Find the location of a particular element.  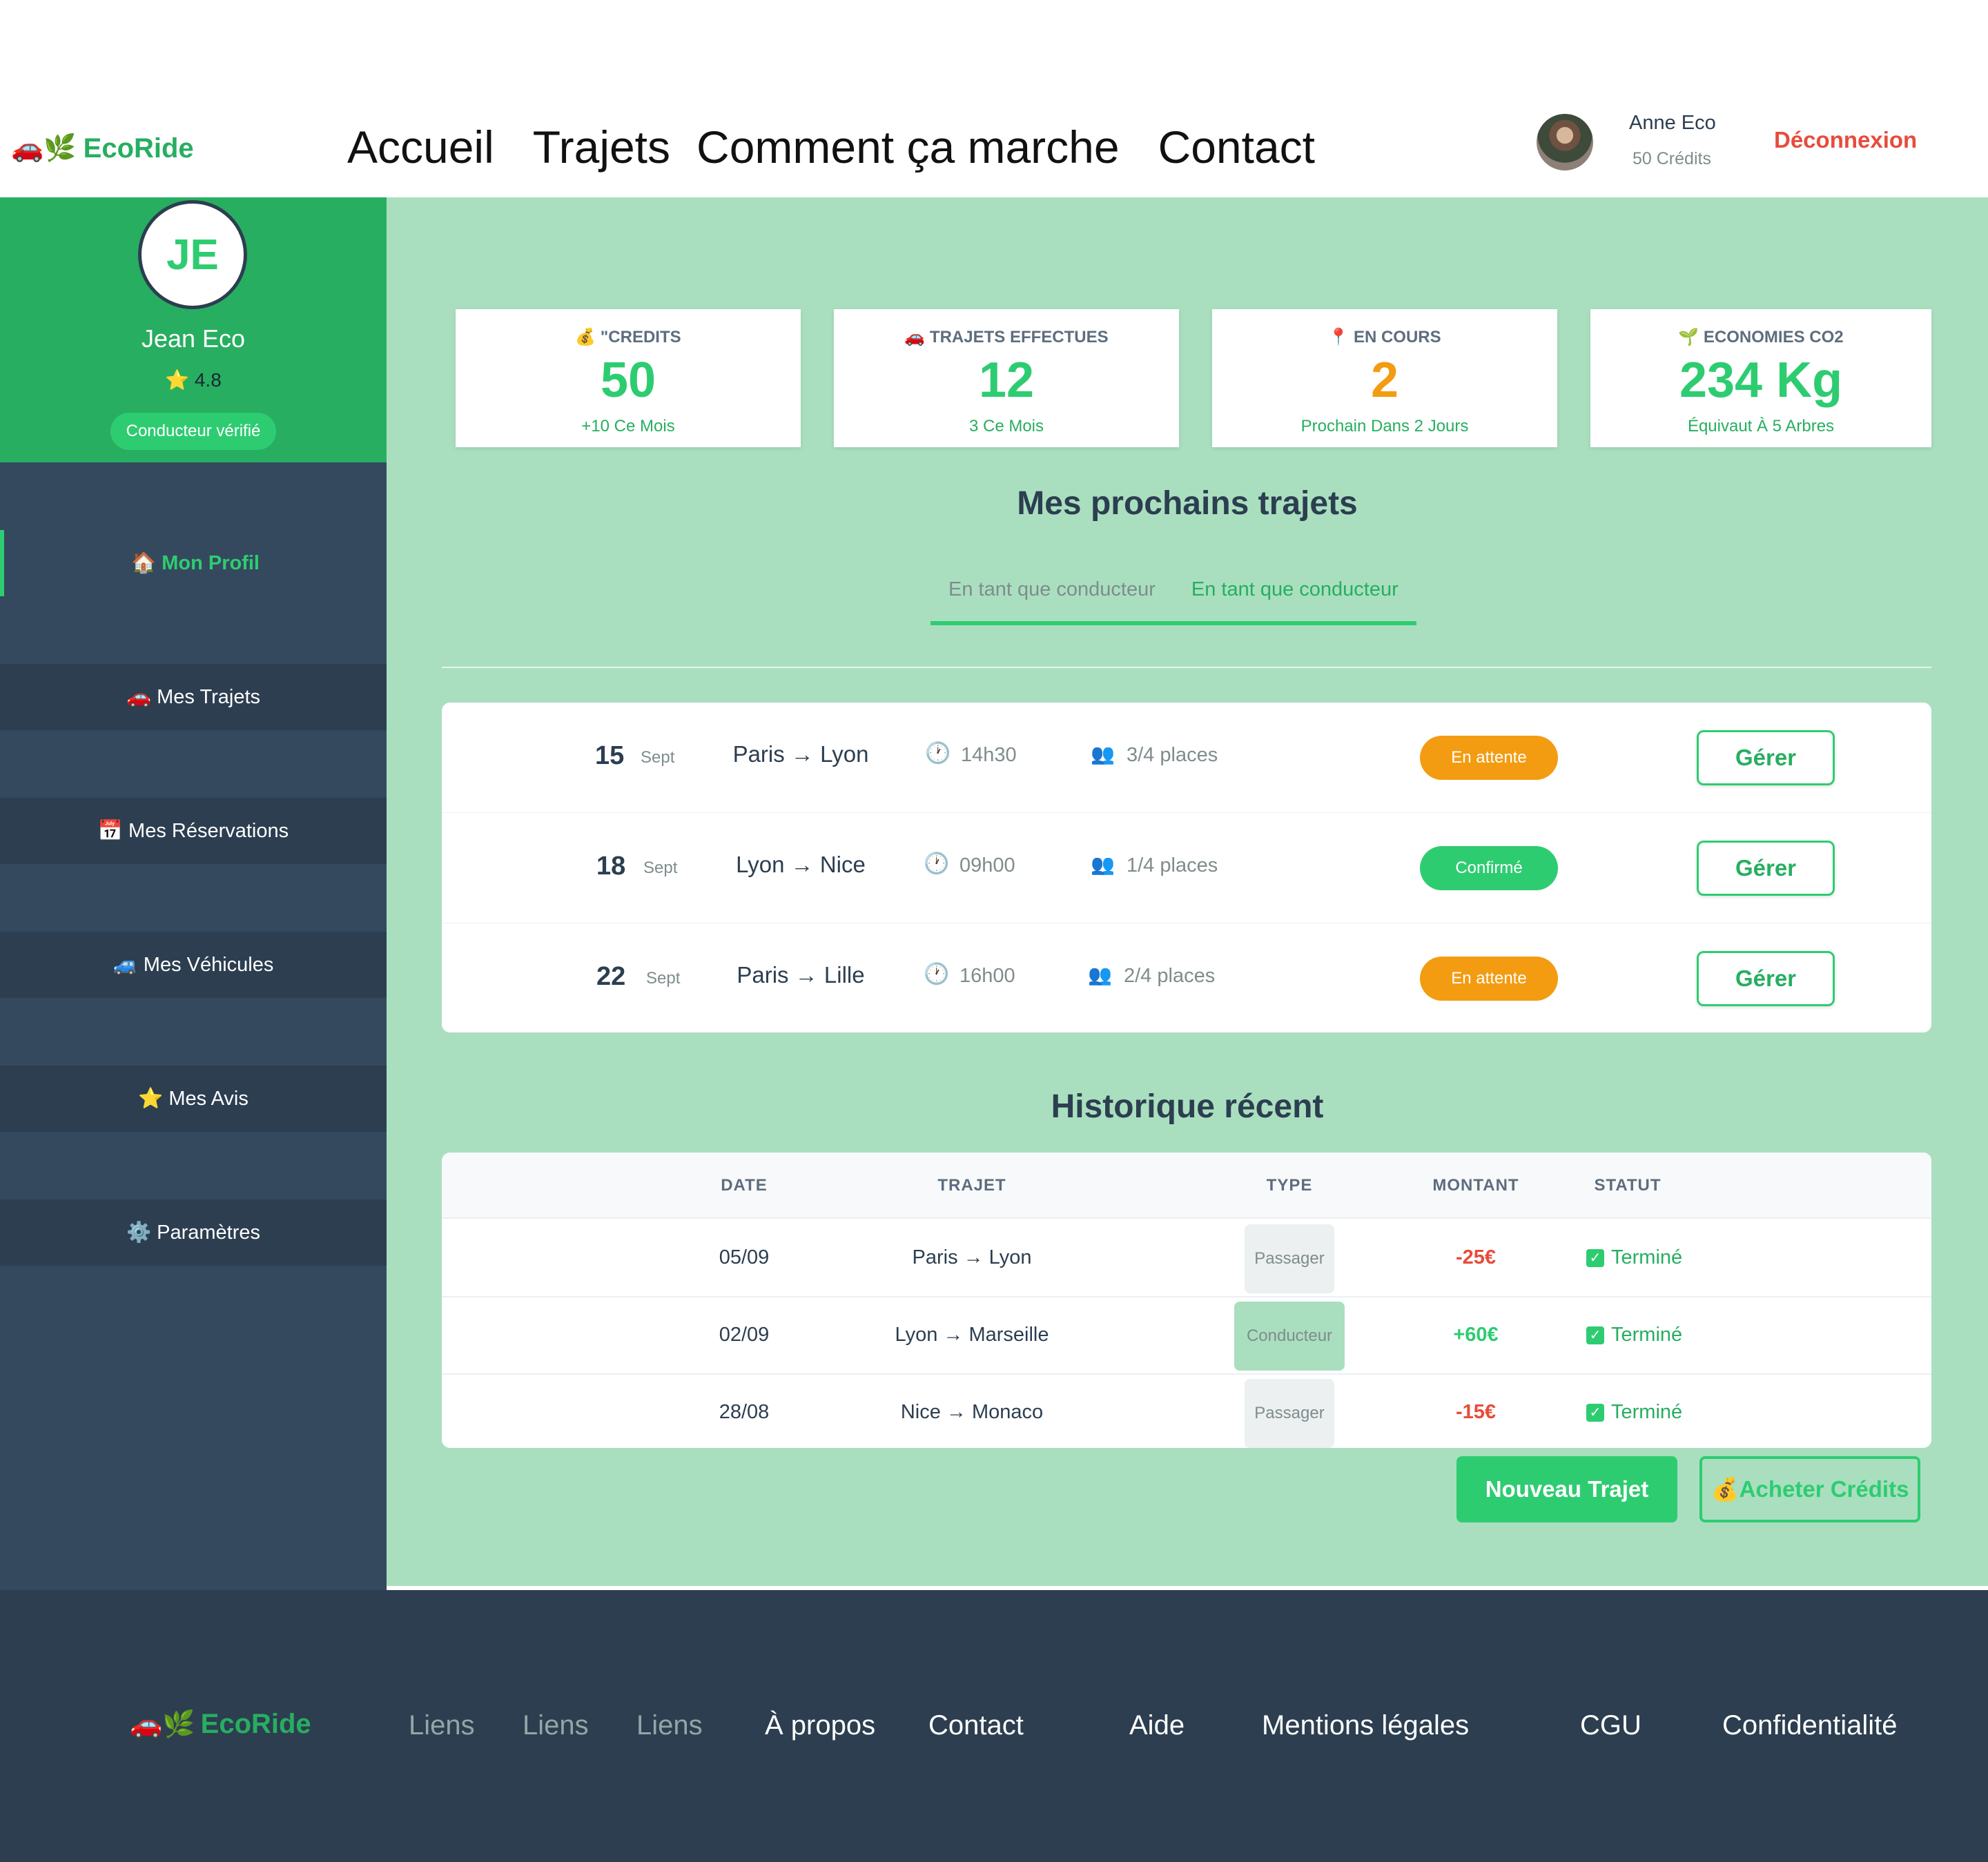

stat-card-in-progress: 📍 EN COURS 2 Prochain Dans 2 Jours is located at coordinates (1384, 378).